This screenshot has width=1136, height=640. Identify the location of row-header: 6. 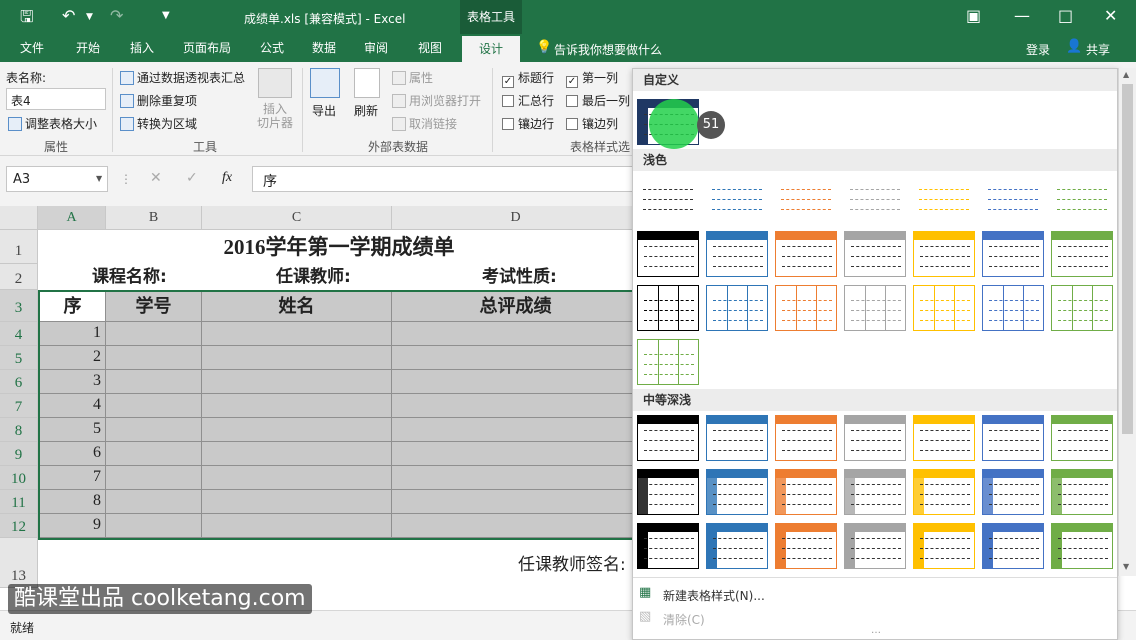
(19, 382).